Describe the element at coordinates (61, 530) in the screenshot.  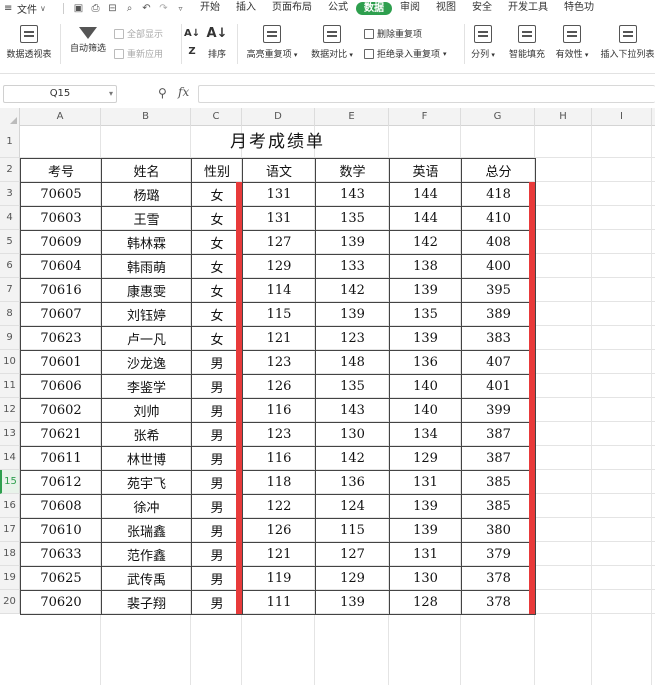
I see `table-cell: 70610` at that location.